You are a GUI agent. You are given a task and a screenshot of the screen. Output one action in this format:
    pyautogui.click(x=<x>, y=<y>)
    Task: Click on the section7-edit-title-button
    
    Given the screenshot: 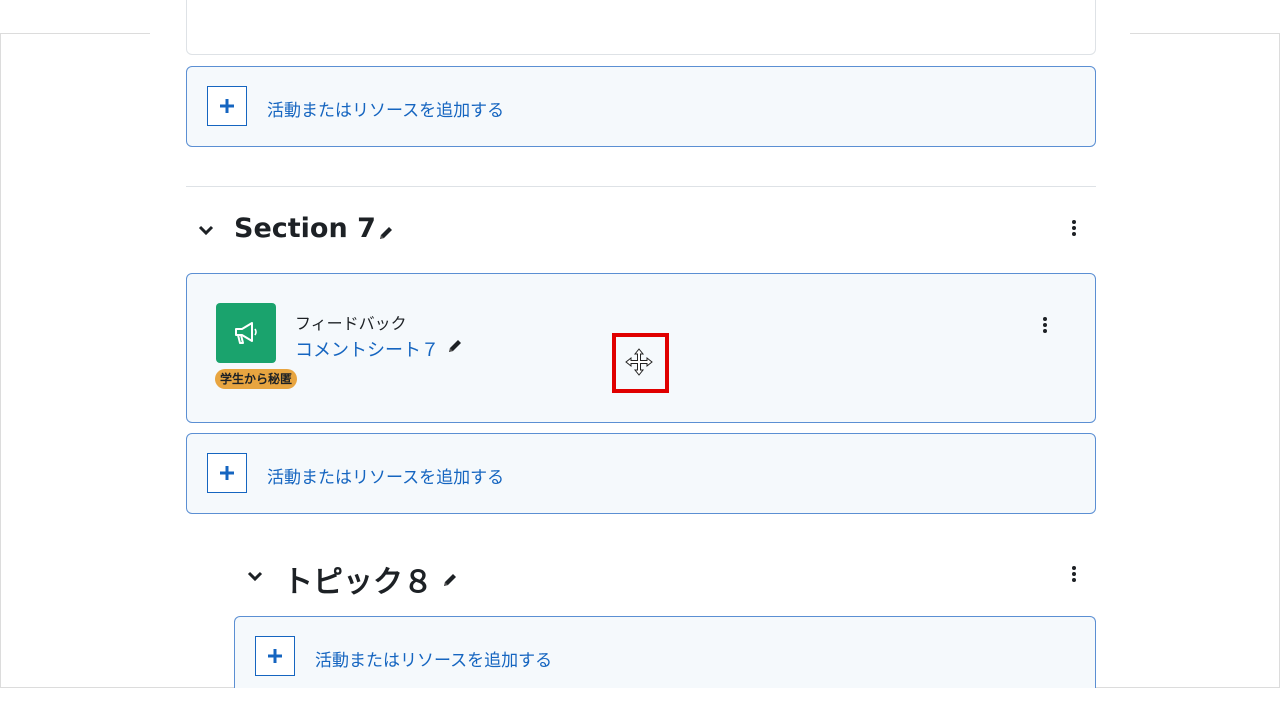 What is the action you would take?
    pyautogui.click(x=387, y=234)
    